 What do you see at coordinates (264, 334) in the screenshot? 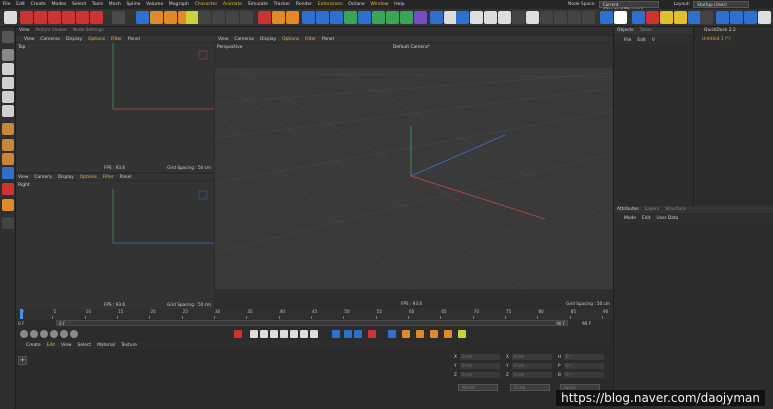
I see `prev-key-icon` at bounding box center [264, 334].